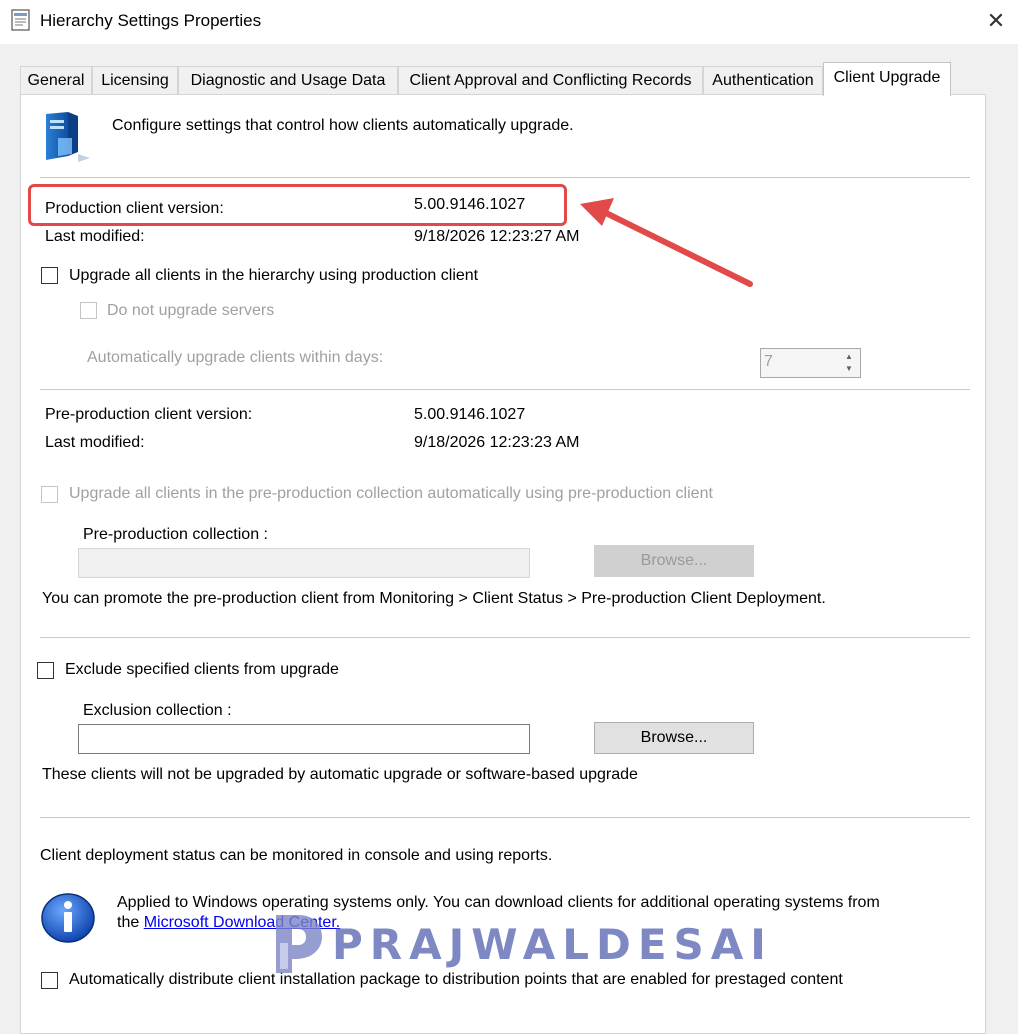  Describe the element at coordinates (849, 357) in the screenshot. I see `spinner-up-icon: ▲` at that location.